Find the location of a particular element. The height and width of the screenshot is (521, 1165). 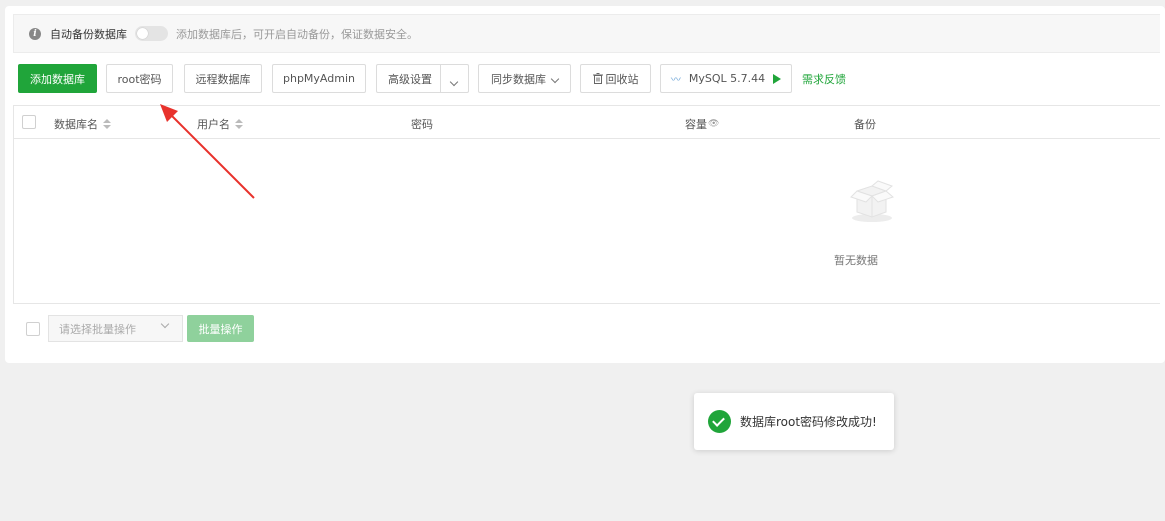

column-capacity: 容量 👁 is located at coordinates (702, 124).